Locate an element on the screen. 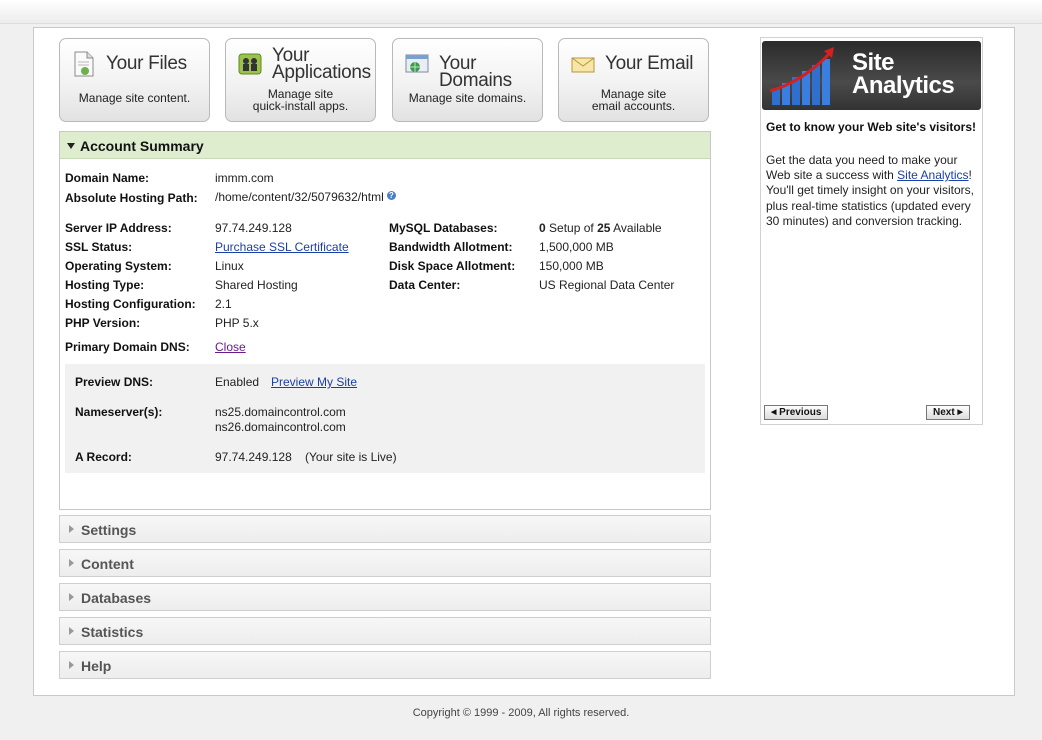  server-ip-label: Server IP Address: is located at coordinates (118, 228).